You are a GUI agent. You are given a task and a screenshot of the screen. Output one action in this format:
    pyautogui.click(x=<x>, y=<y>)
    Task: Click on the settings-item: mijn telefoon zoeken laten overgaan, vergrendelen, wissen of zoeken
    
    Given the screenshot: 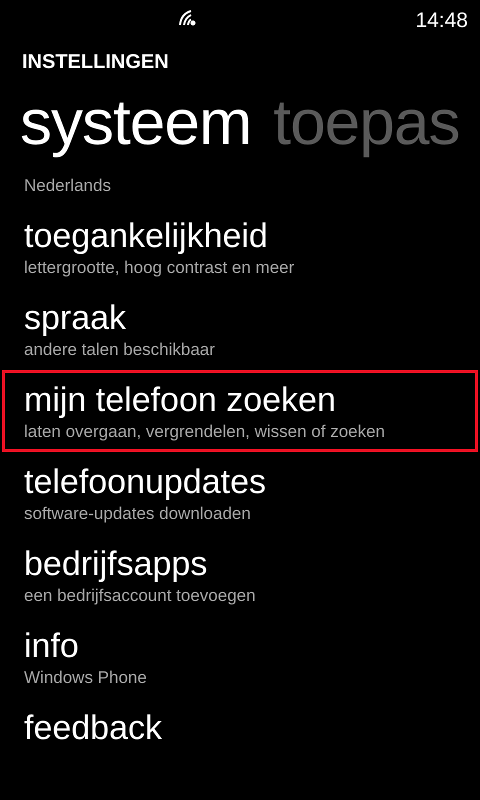 What is the action you would take?
    pyautogui.click(x=240, y=411)
    